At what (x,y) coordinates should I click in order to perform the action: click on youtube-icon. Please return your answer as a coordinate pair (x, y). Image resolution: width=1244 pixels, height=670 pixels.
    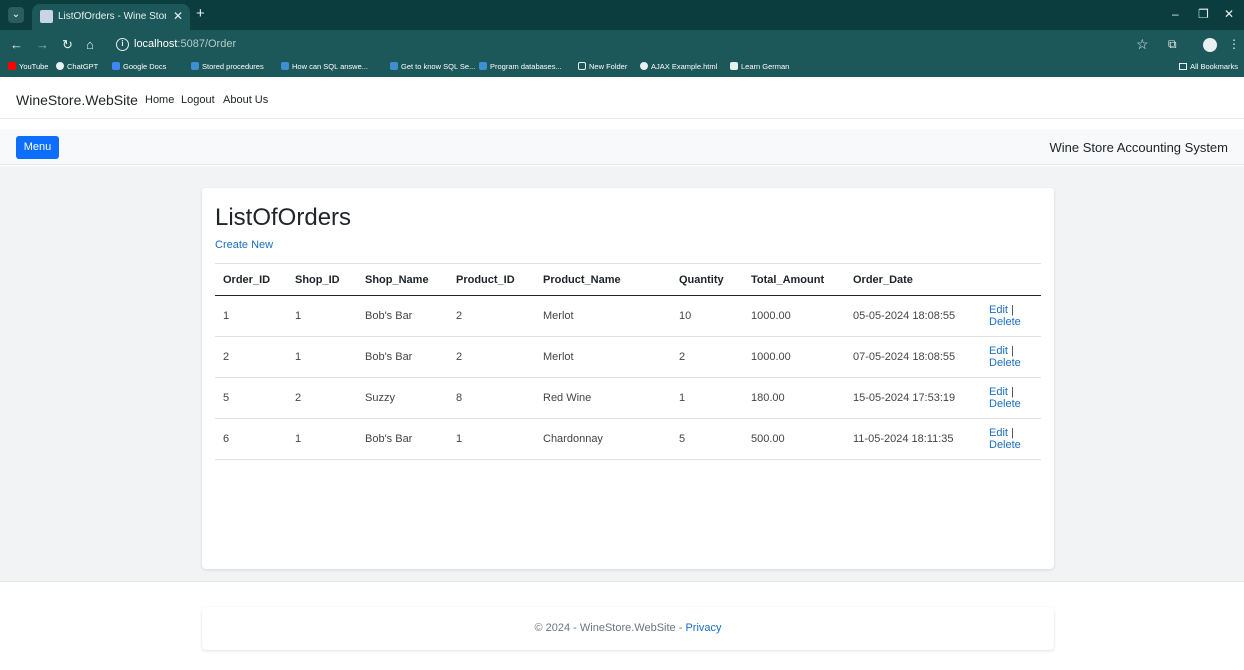
    Looking at the image, I should click on (12, 66).